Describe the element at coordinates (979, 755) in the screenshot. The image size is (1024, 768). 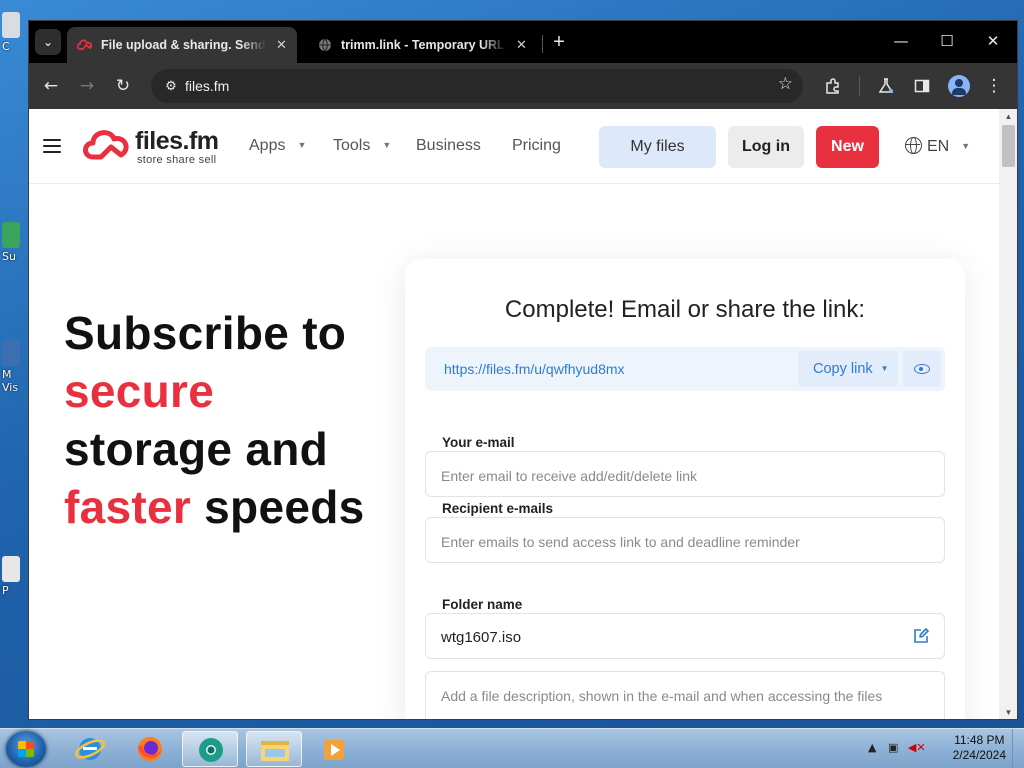
I see `clock-date: 2/24/2024` at that location.